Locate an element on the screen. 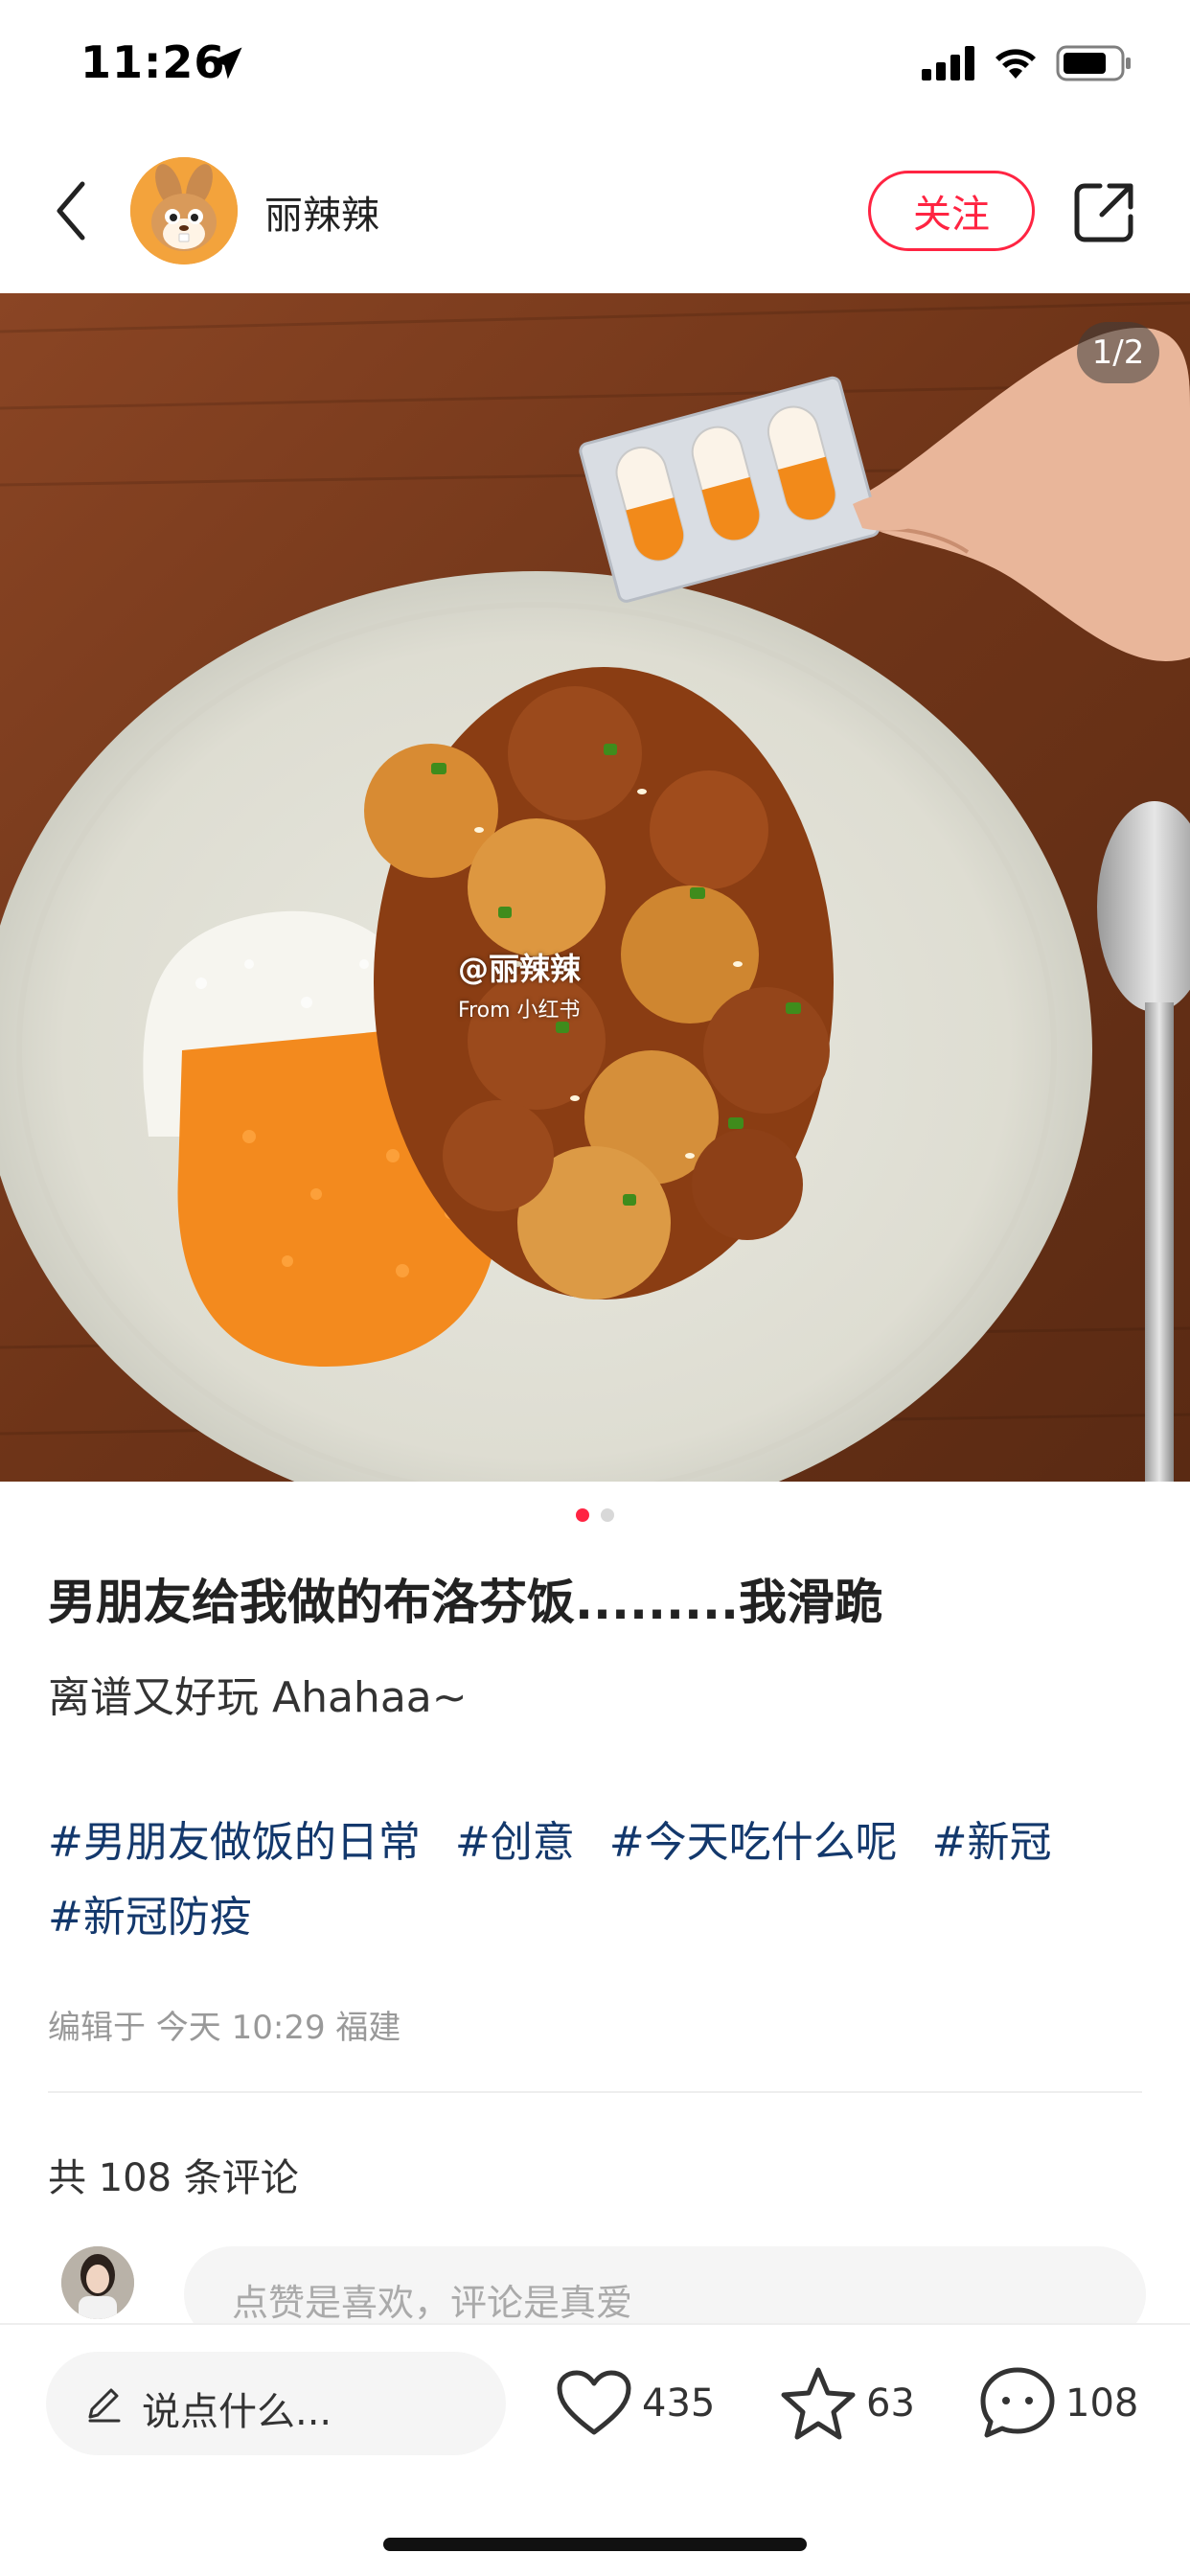 The height and width of the screenshot is (2576, 1190). post-tags: #男朋友做饭的日常 #创意 #今天吃什么呢 #新冠 #新冠防疫 is located at coordinates (599, 1880).